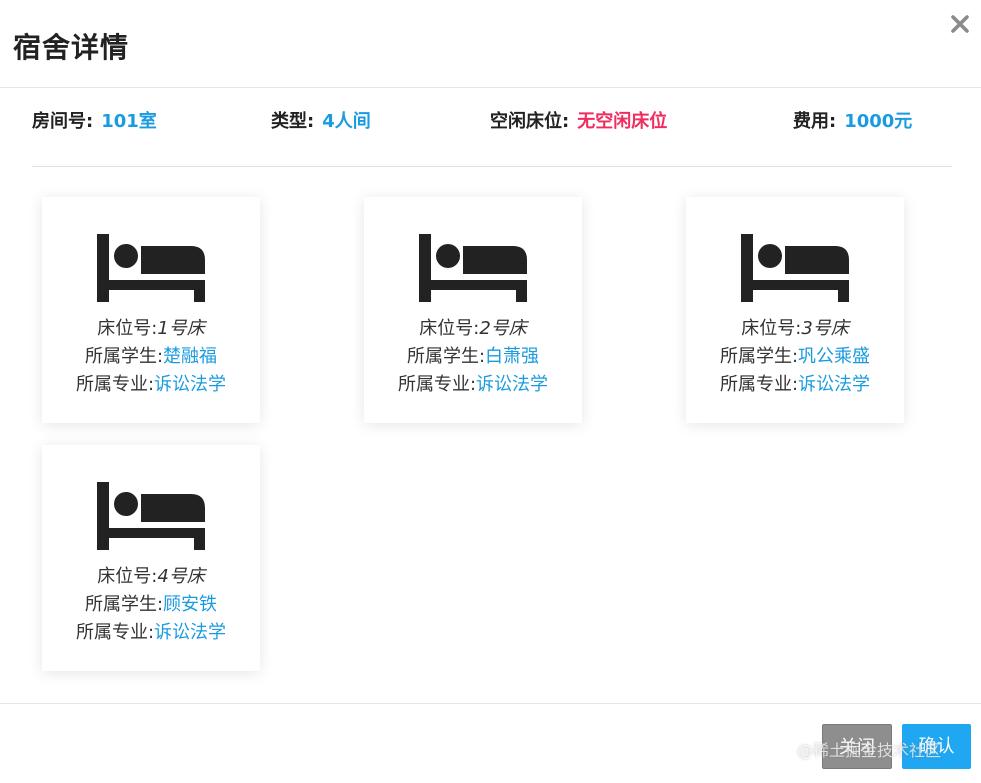  Describe the element at coordinates (503, 328) in the screenshot. I see `bed-number-value: 2号床` at that location.